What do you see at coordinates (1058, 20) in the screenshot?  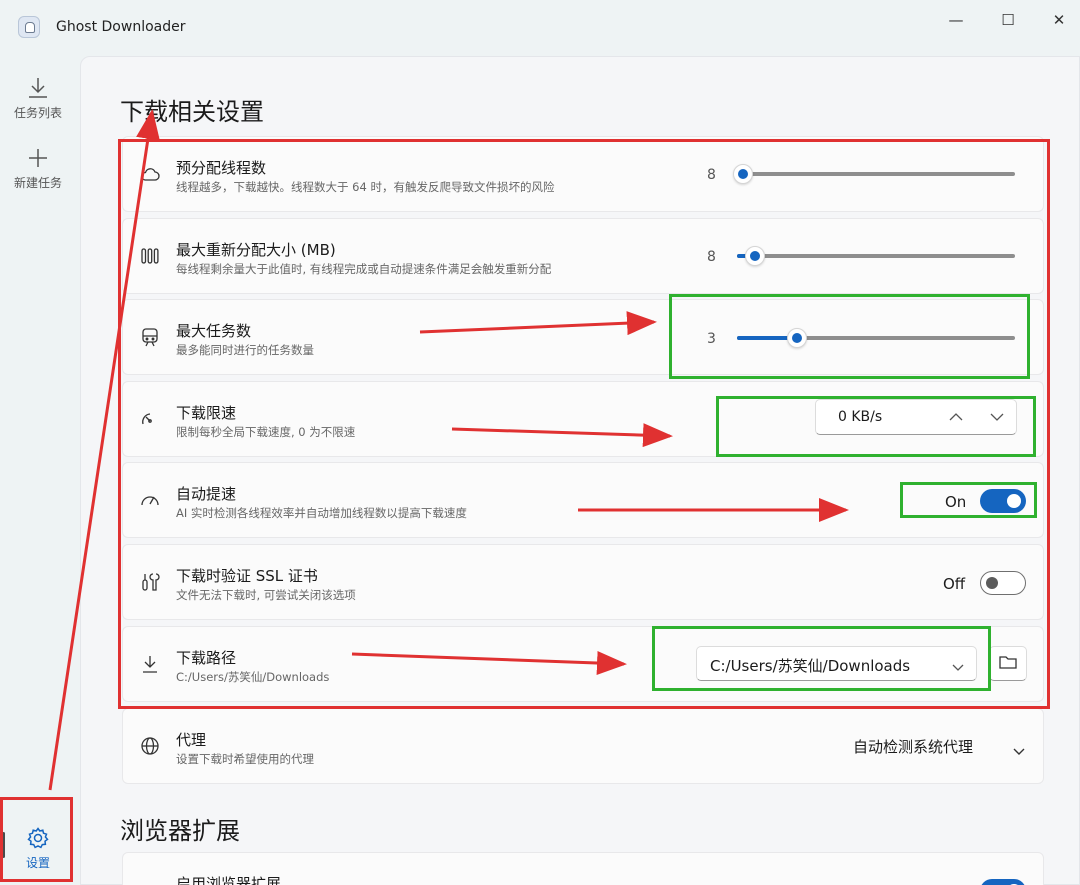 I see `close-button: ✕` at bounding box center [1058, 20].